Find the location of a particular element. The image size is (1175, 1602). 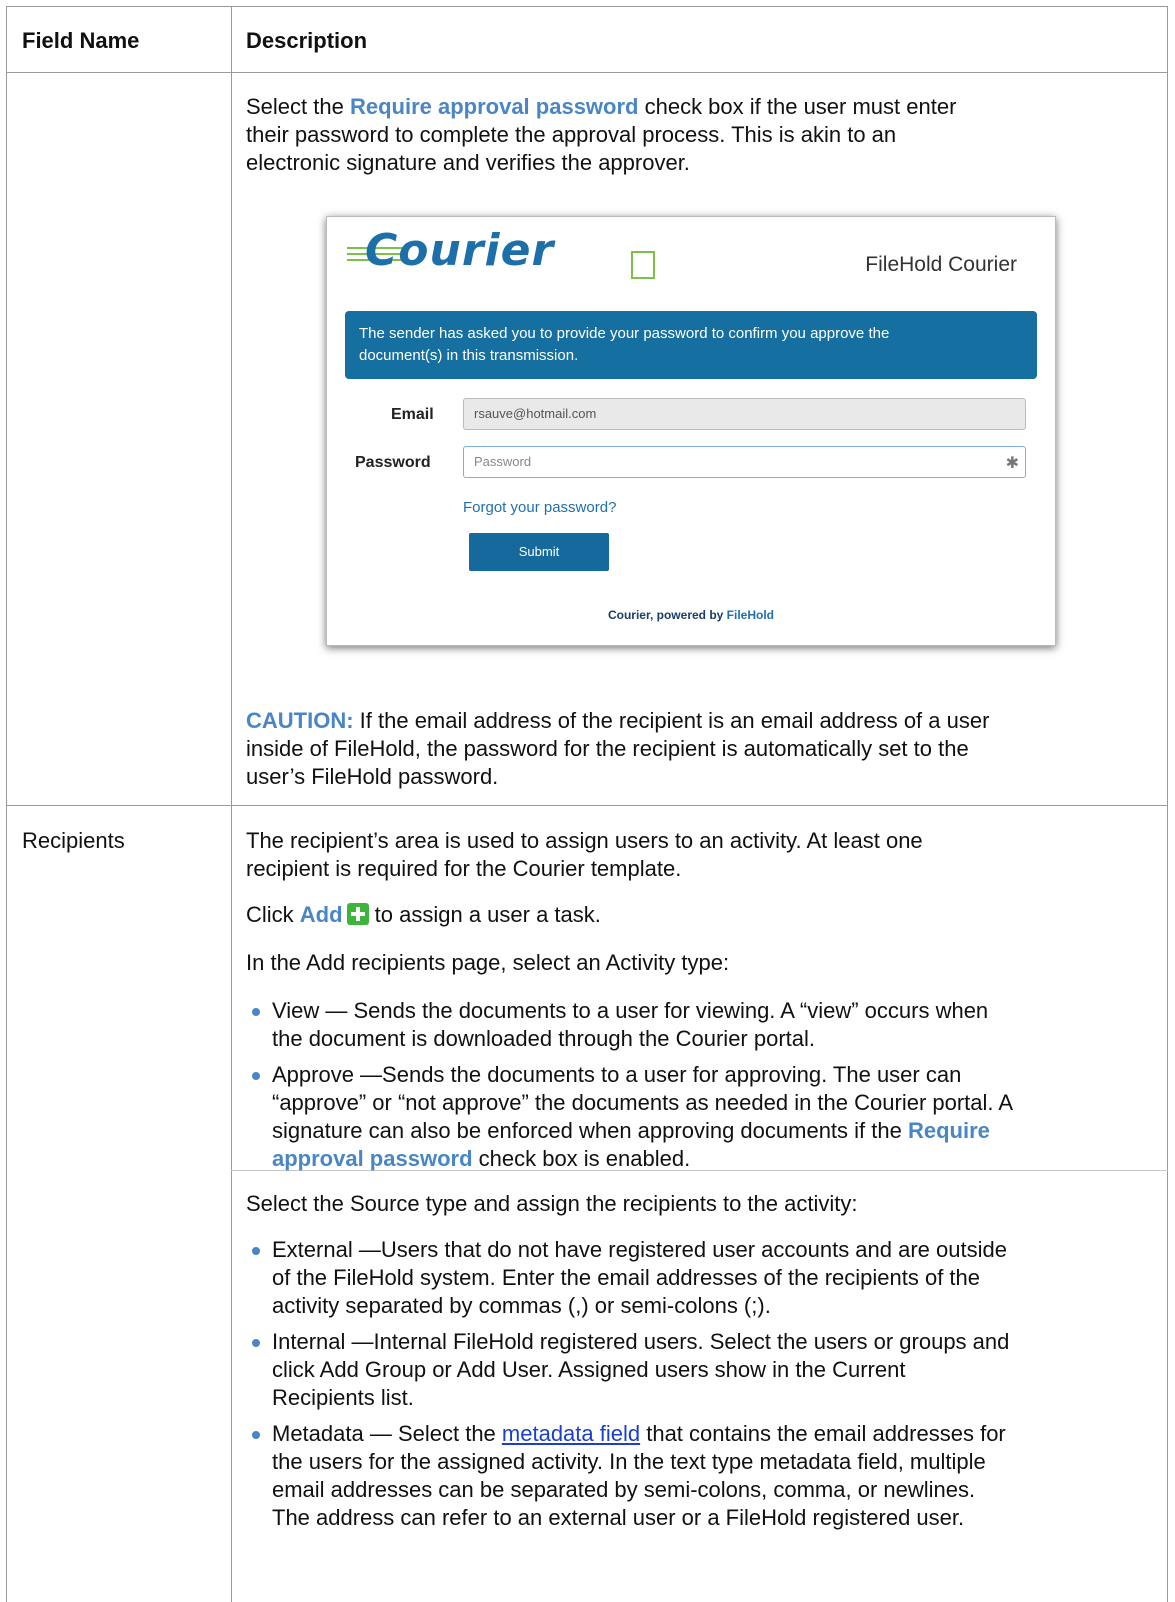

row-divider is located at coordinates (587, 805).